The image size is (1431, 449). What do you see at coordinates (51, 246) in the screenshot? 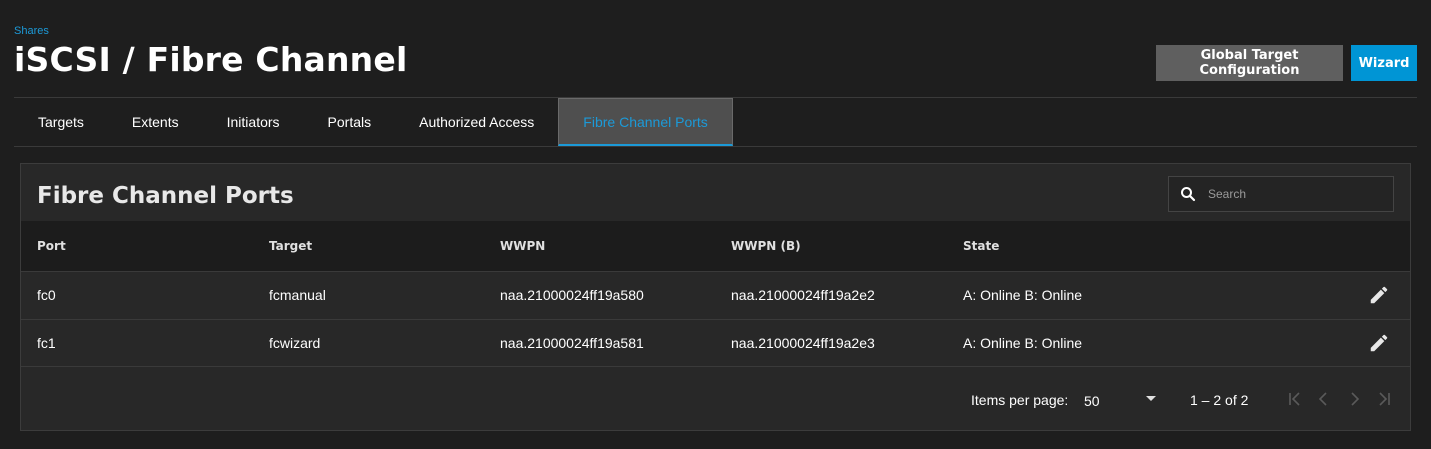
I see `column-header-port: Port` at bounding box center [51, 246].